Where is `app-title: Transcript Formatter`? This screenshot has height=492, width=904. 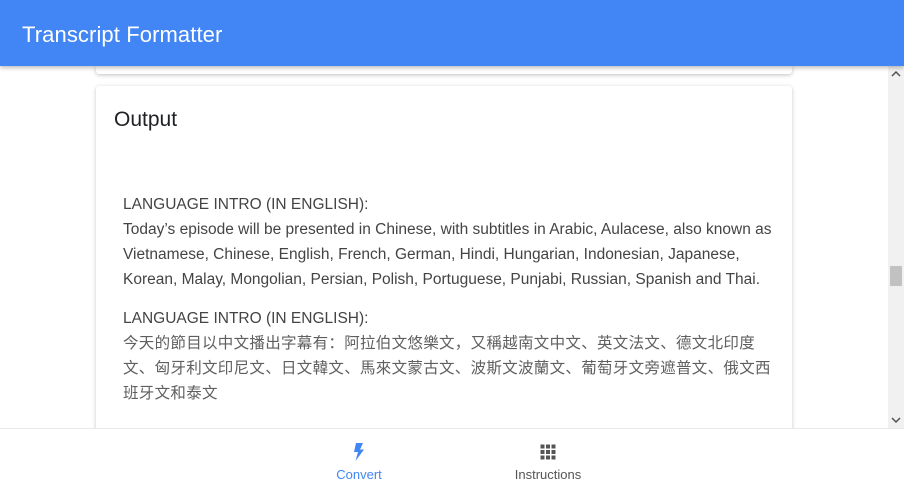 app-title: Transcript Formatter is located at coordinates (122, 34).